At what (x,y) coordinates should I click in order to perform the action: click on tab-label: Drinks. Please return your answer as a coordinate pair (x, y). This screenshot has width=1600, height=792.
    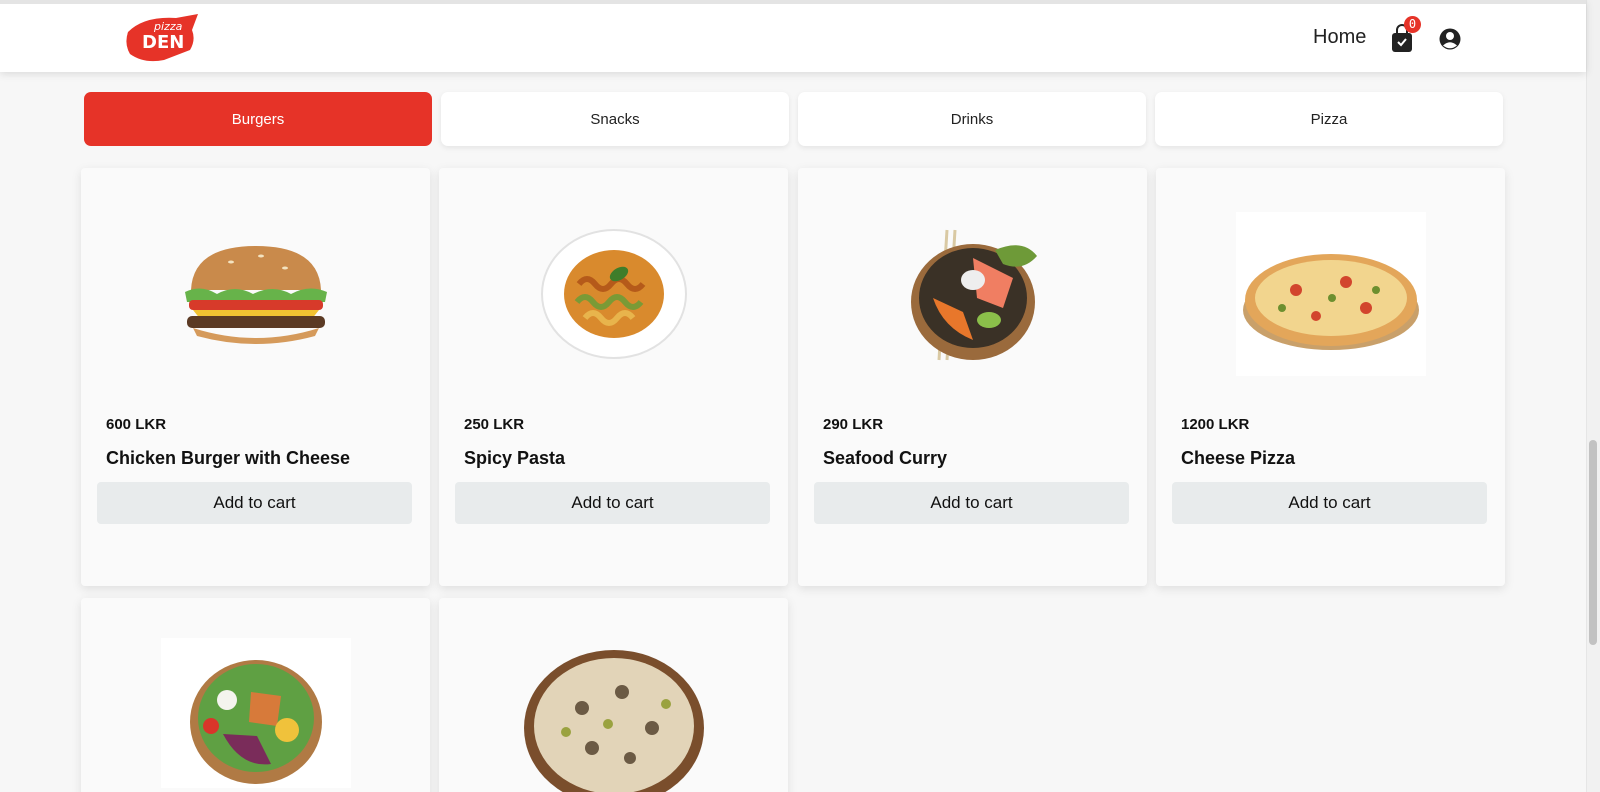
    Looking at the image, I should click on (972, 119).